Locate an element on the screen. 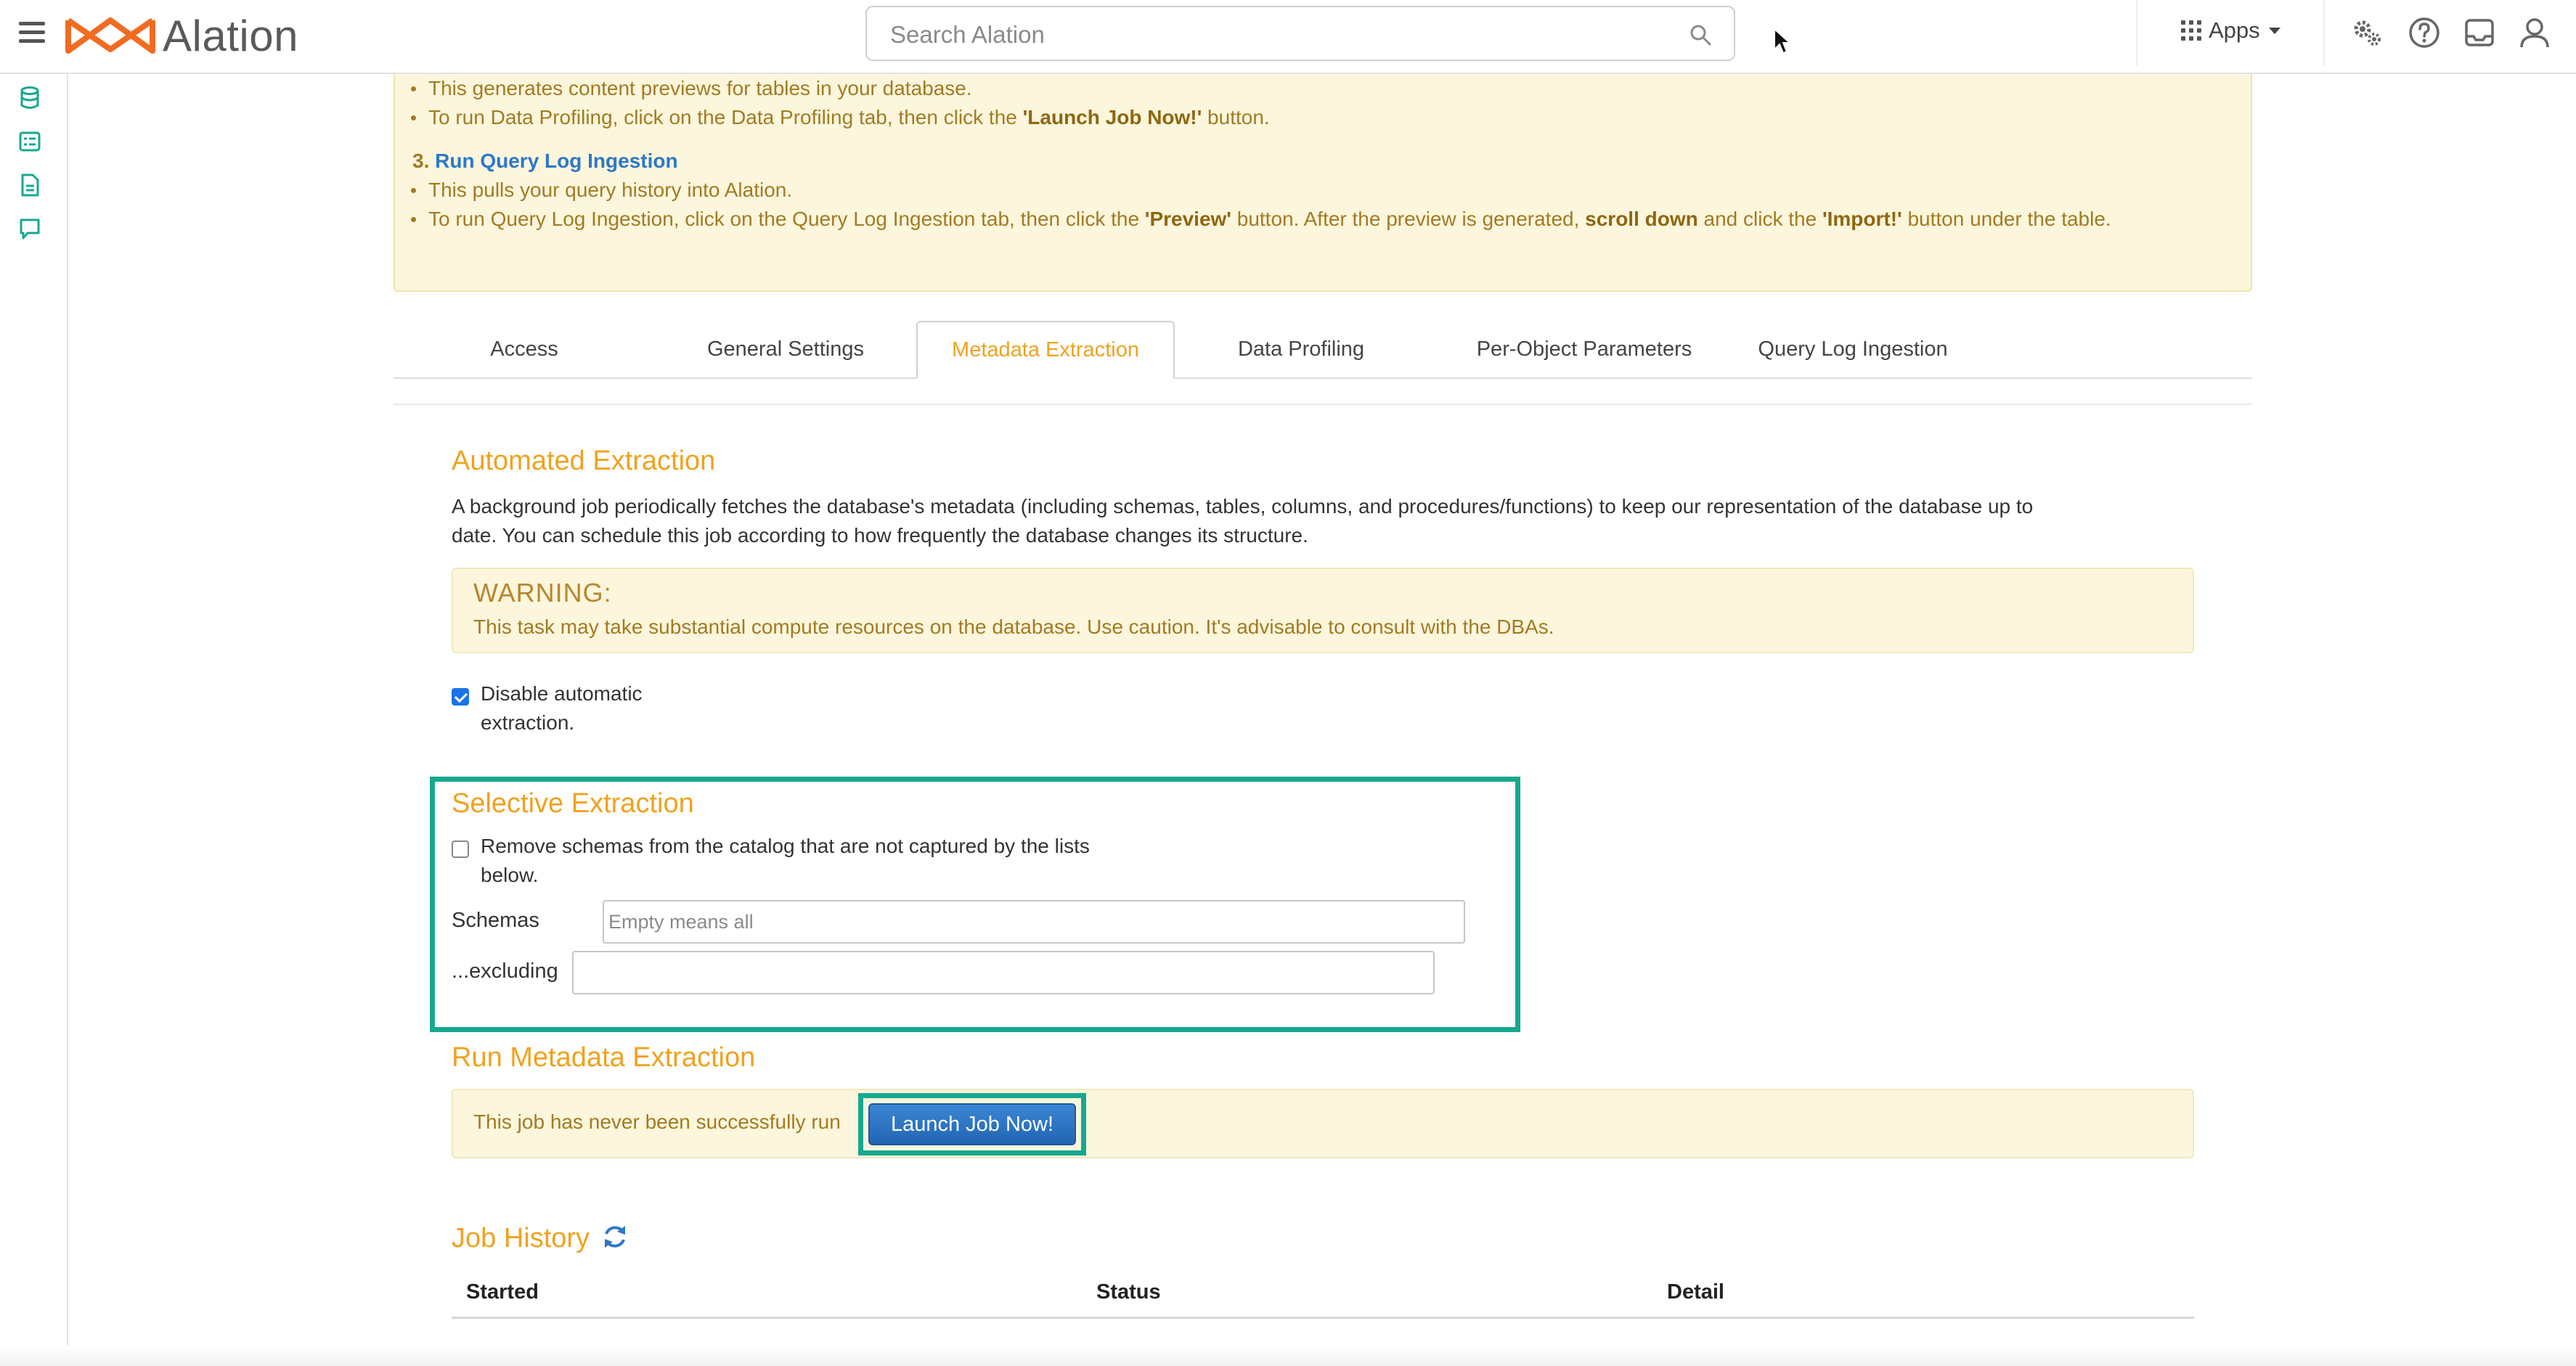  warning-title: WARNING: is located at coordinates (542, 593).